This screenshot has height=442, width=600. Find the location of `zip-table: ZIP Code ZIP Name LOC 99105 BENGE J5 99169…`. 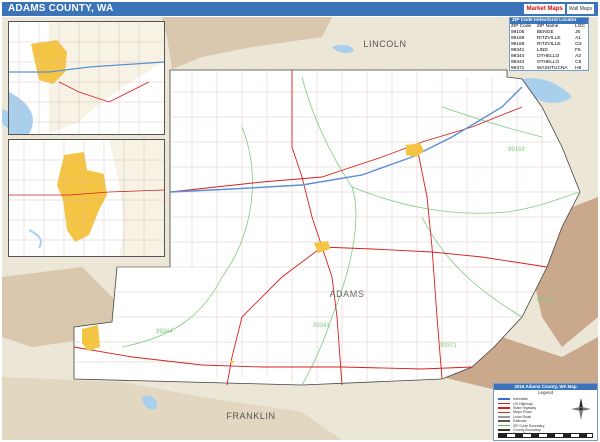

zip-table: ZIP Code ZIP Name LOC 99105 BENGE J5 99169… is located at coordinates (549, 48).